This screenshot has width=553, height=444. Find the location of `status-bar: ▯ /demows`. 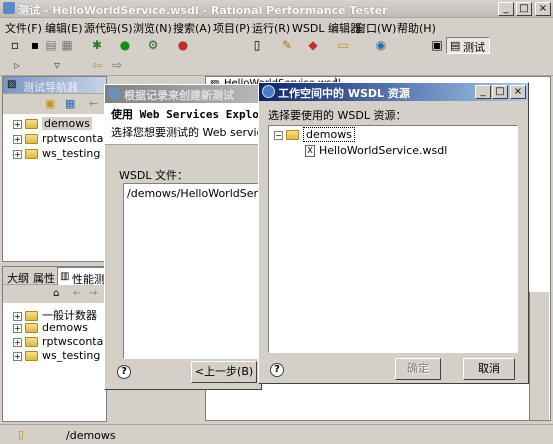

status-bar: ▯ /demows is located at coordinates (276, 434).